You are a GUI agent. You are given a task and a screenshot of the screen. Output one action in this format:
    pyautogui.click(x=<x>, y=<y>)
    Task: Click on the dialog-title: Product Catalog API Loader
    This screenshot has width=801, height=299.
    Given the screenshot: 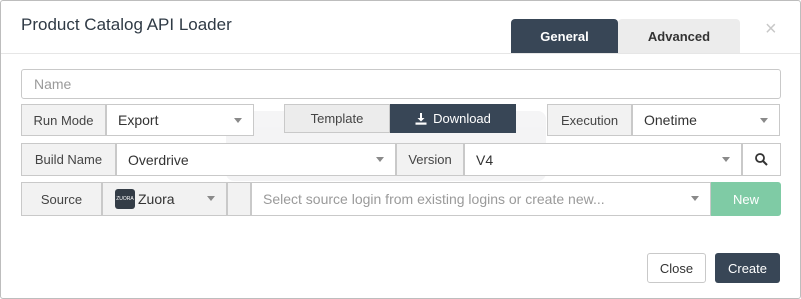 What is the action you would take?
    pyautogui.click(x=126, y=24)
    